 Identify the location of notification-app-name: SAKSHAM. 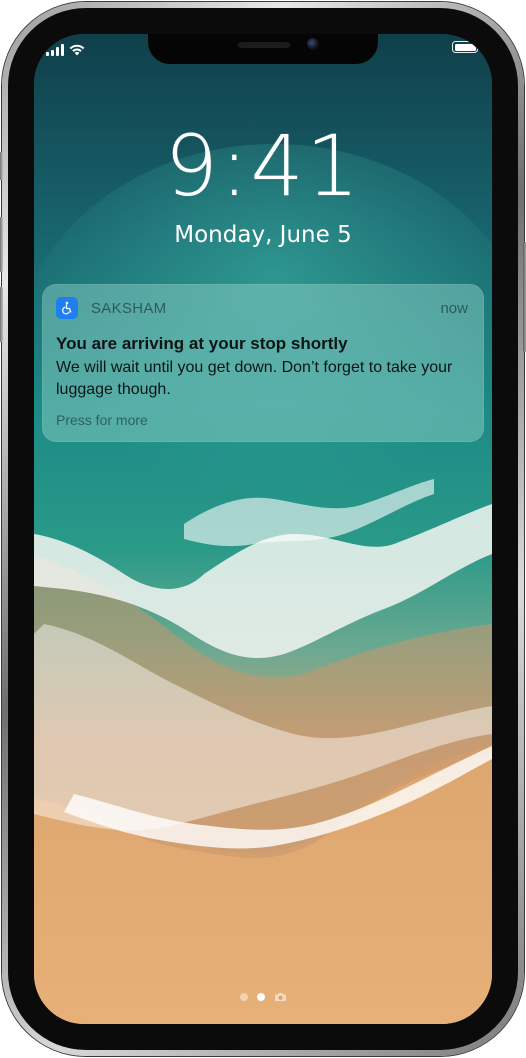
(129, 308).